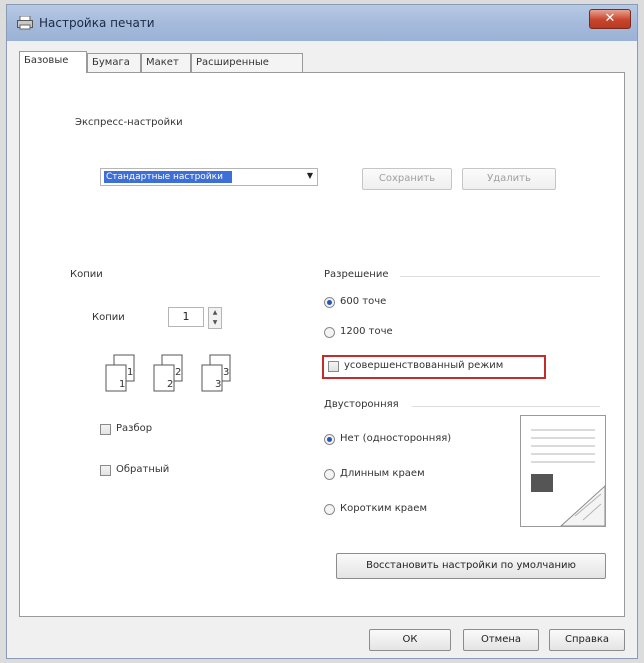 The height and width of the screenshot is (663, 644). I want to click on title-bar: Настройка печати ✕, so click(322, 23).